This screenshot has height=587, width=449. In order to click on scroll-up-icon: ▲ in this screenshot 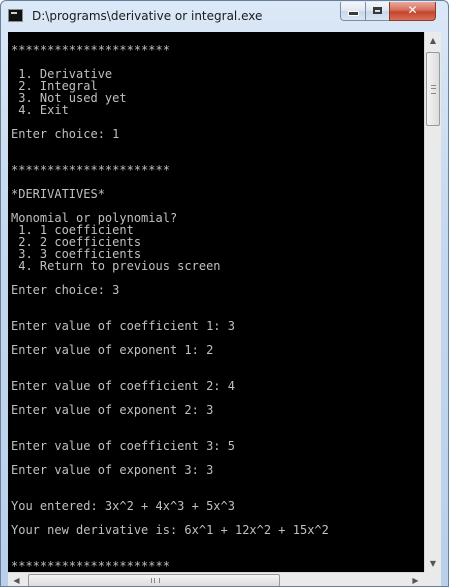, I will do `click(433, 40)`.